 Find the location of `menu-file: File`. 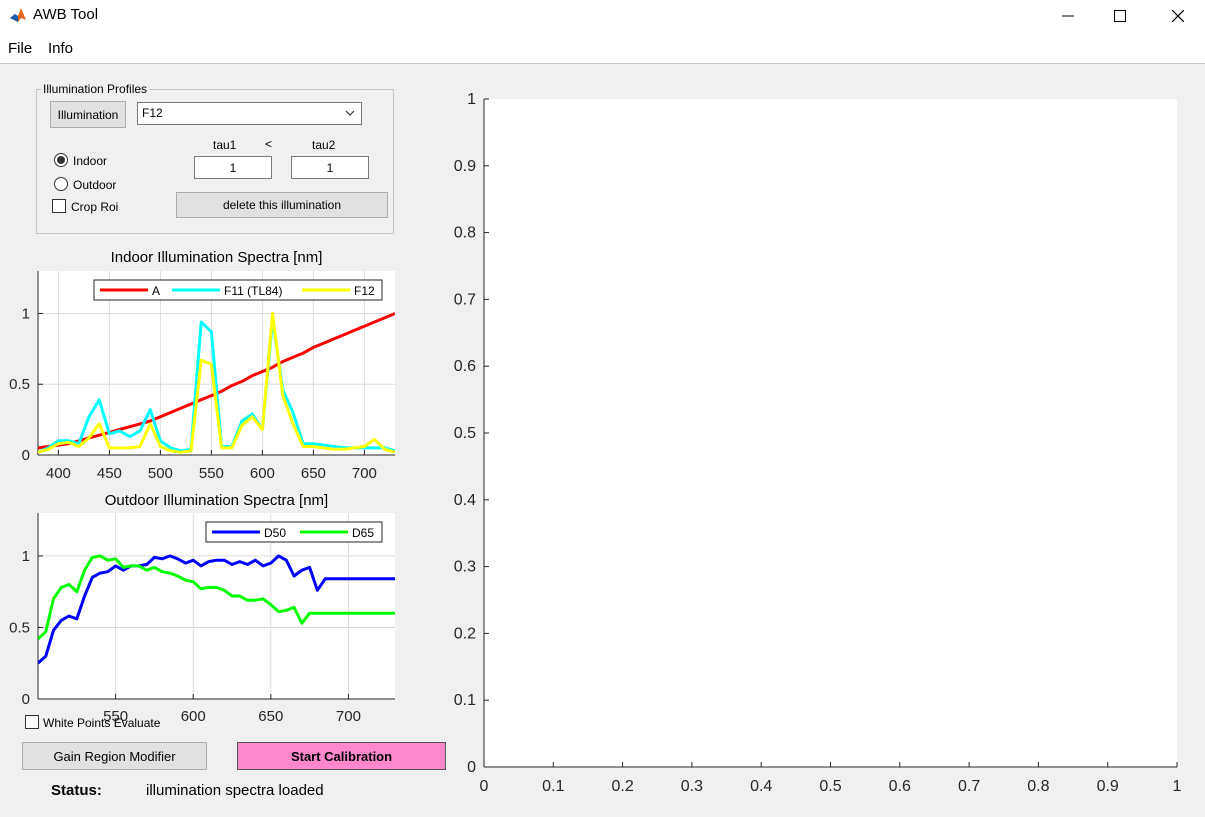

menu-file: File is located at coordinates (20, 48).